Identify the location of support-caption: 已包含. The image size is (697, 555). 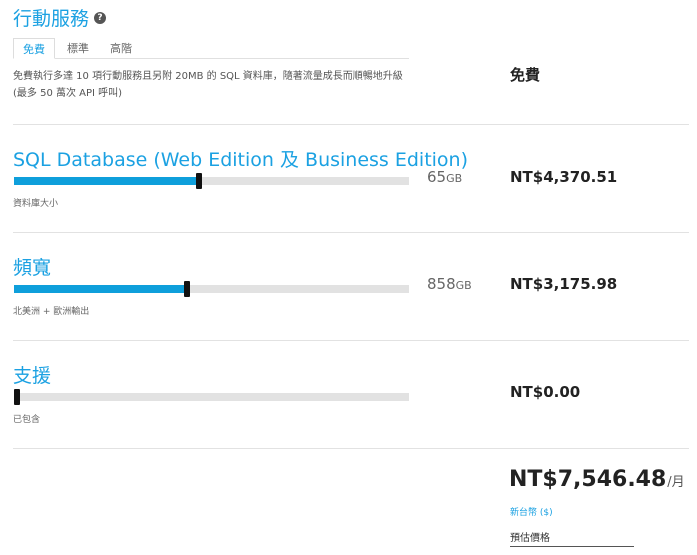
(27, 420).